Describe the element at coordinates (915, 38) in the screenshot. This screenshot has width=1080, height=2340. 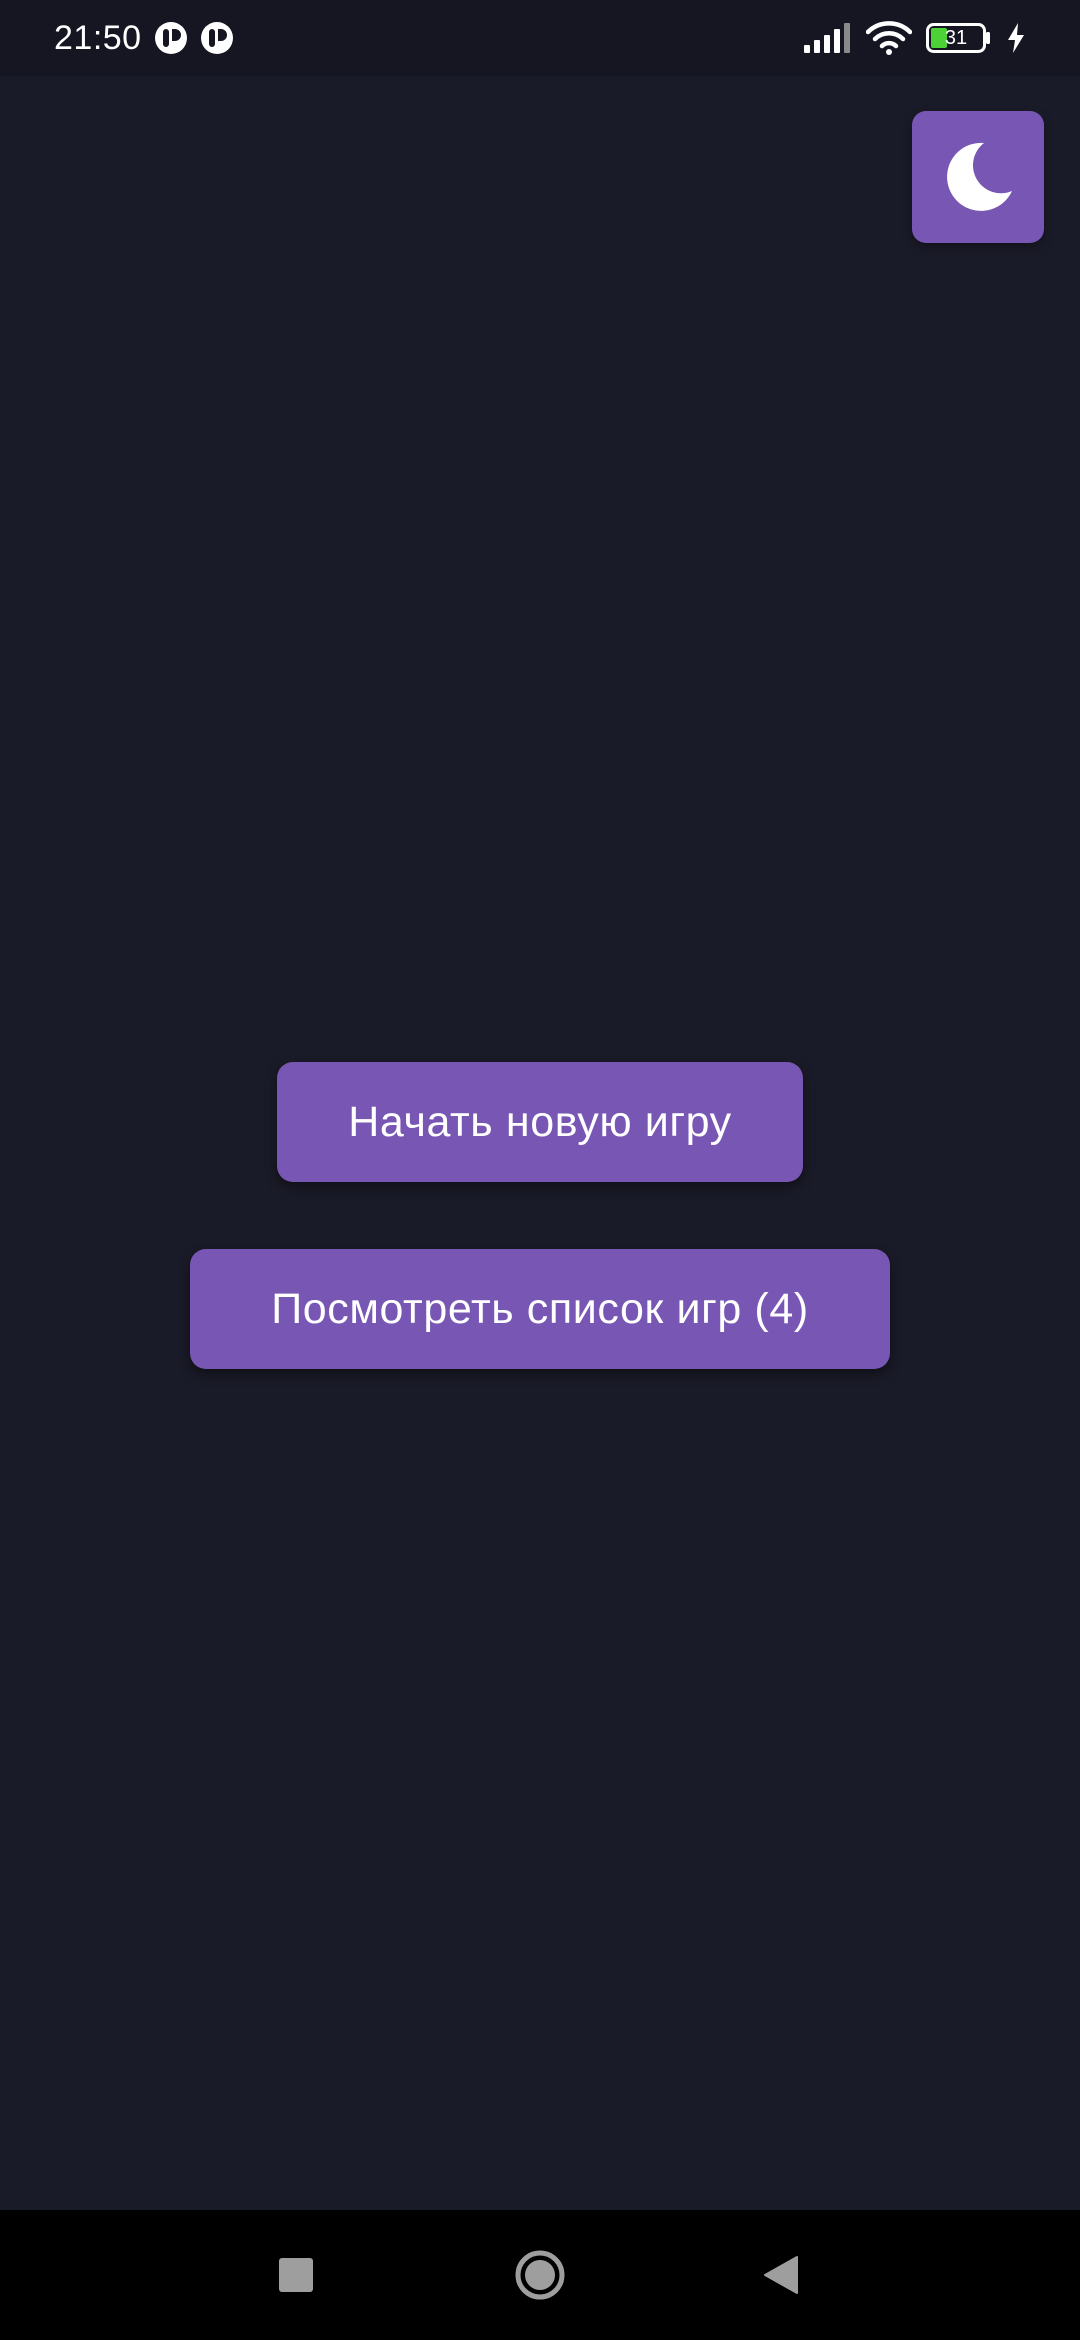
I see `status-right: 31` at that location.